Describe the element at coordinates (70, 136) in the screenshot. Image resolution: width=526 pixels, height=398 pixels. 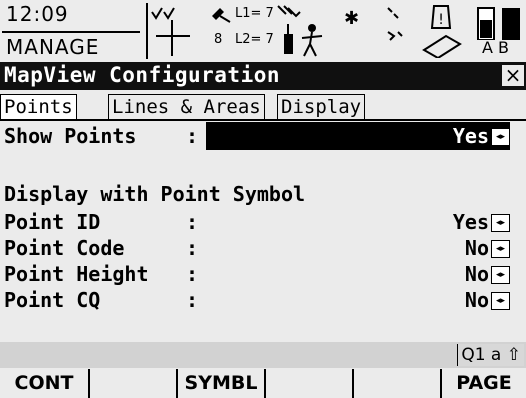
I see `show-points-label: Show Points` at that location.